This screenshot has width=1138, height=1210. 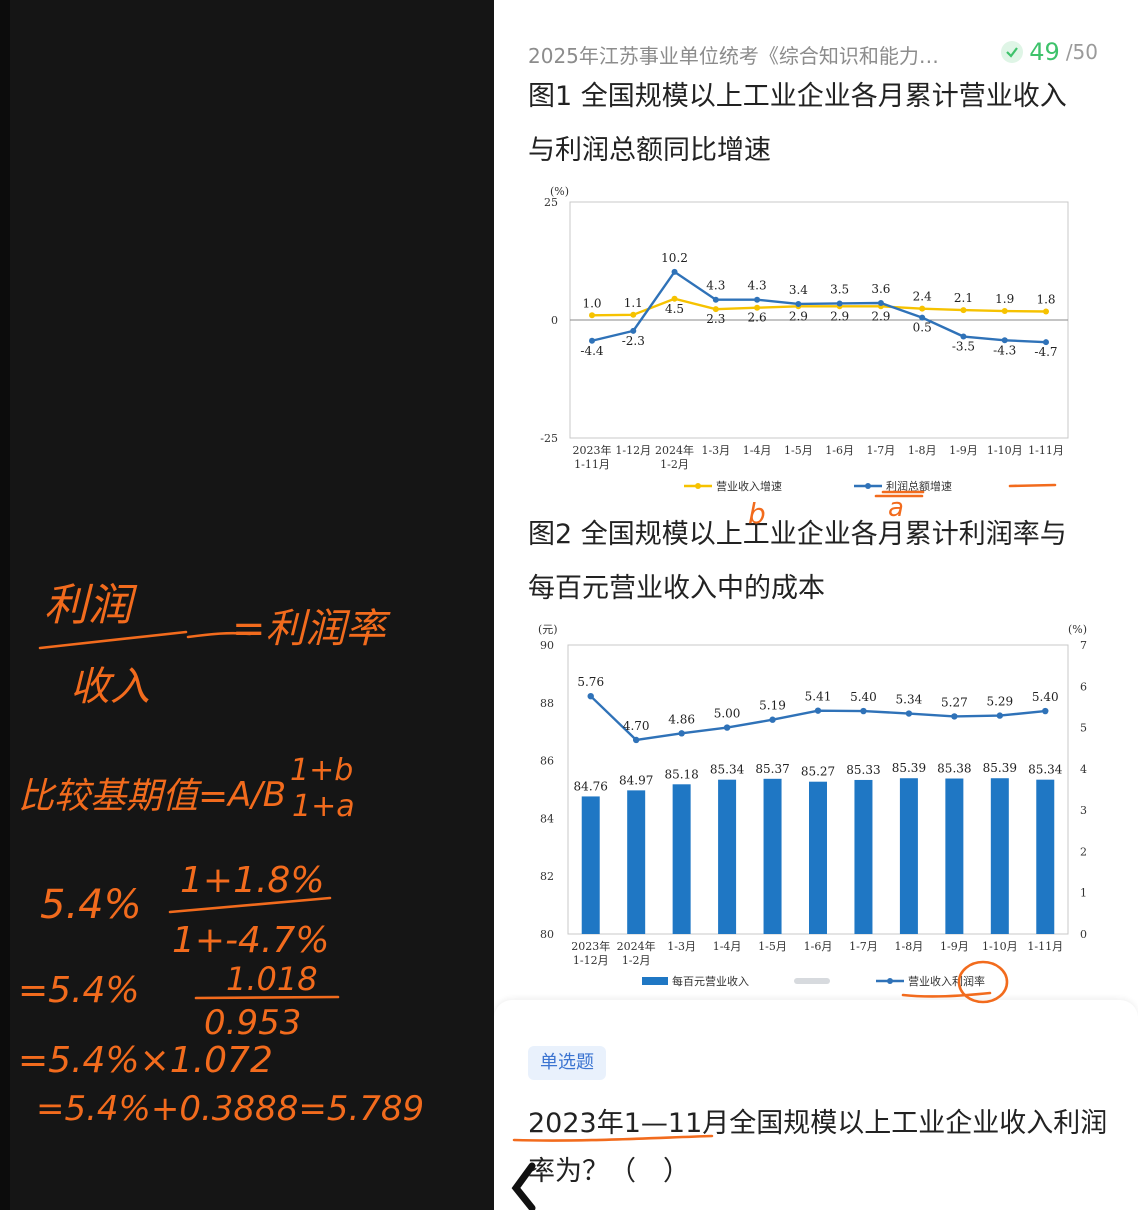 I want to click on chart2-ytick-right: 3, so click(x=1083, y=810).